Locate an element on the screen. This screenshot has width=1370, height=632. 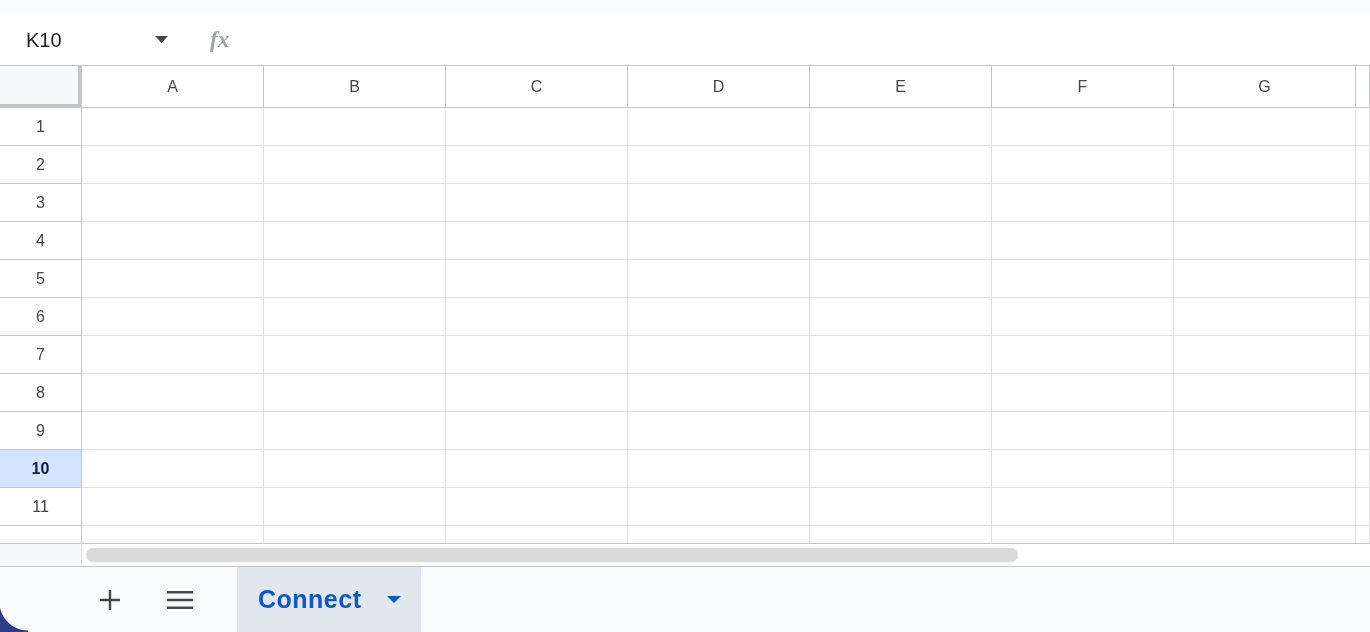
column-header: E is located at coordinates (901, 87).